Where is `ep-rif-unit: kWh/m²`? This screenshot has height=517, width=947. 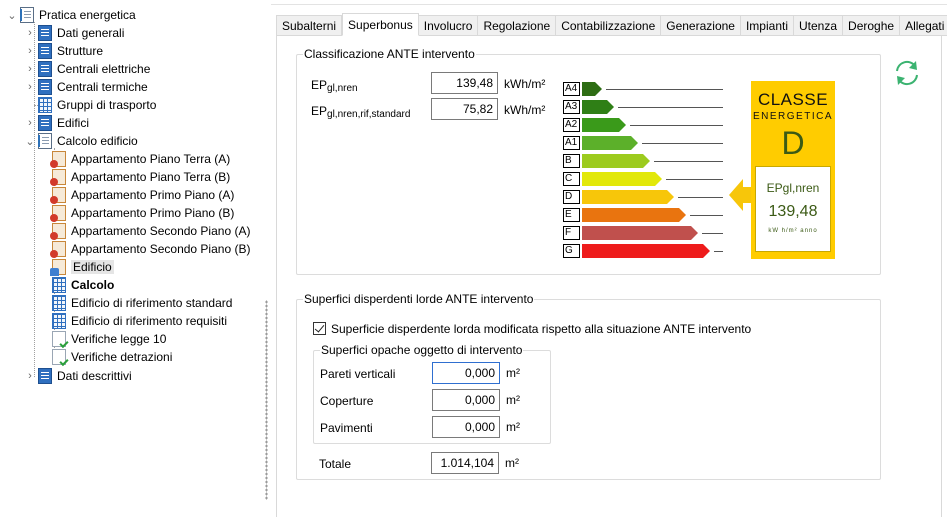 ep-rif-unit: kWh/m² is located at coordinates (525, 110).